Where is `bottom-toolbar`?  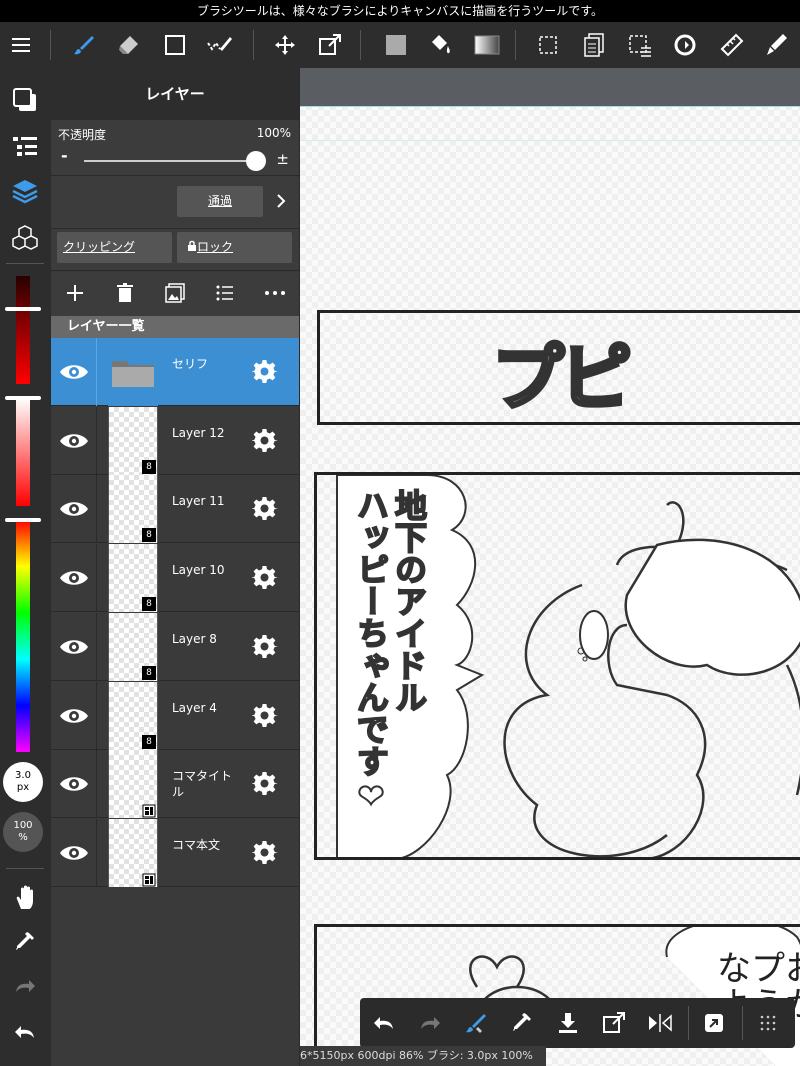 bottom-toolbar is located at coordinates (577, 1023).